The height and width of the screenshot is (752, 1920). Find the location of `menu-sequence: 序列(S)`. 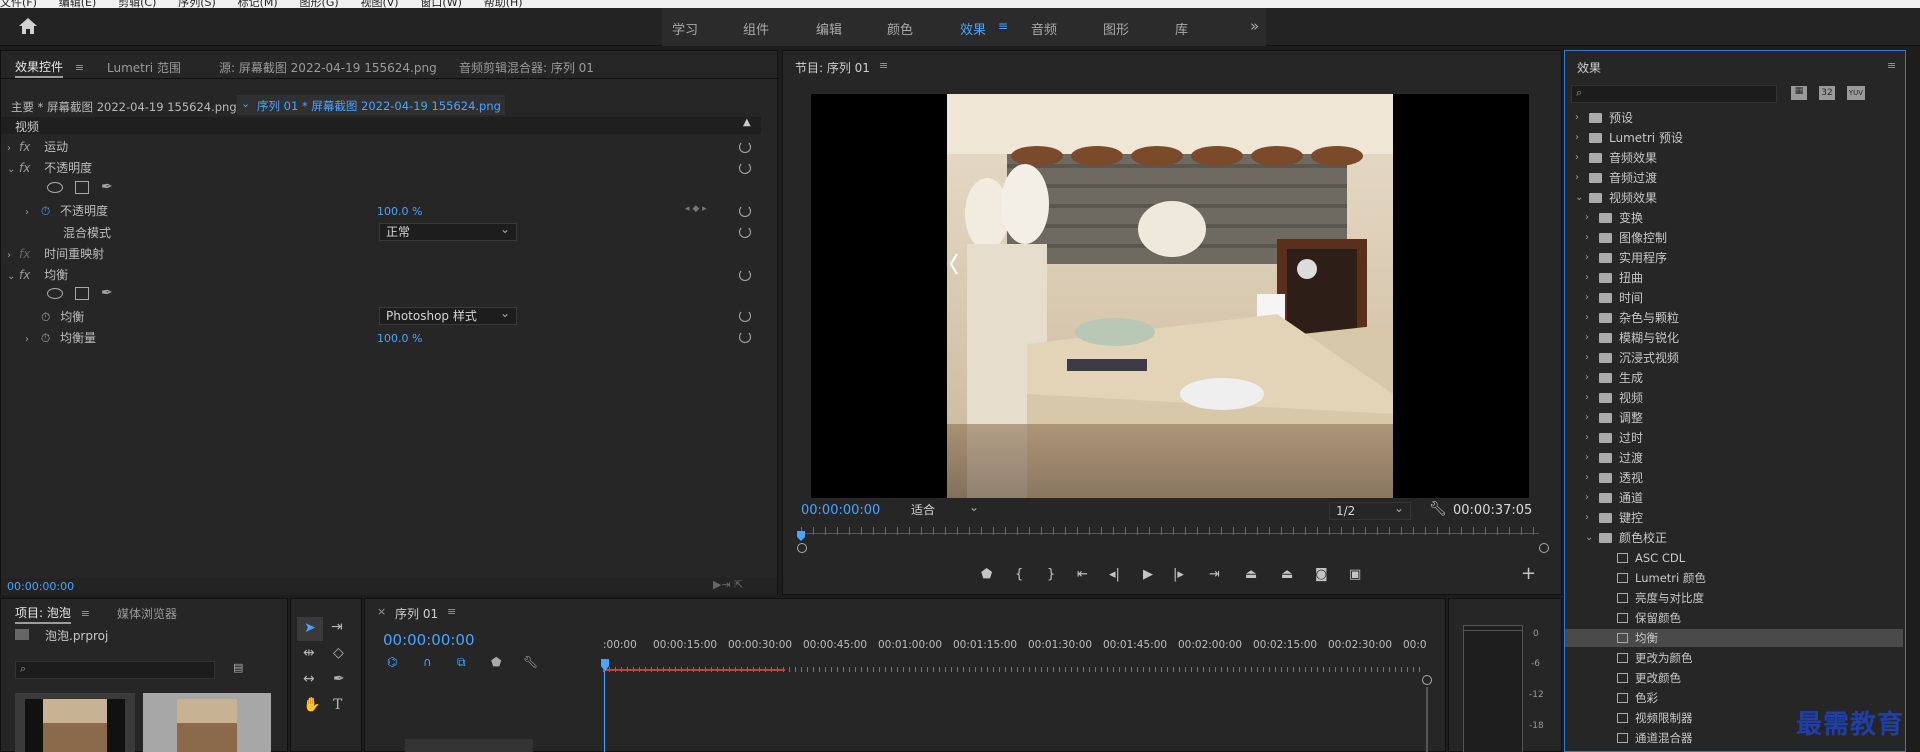

menu-sequence: 序列(S) is located at coordinates (197, 4).